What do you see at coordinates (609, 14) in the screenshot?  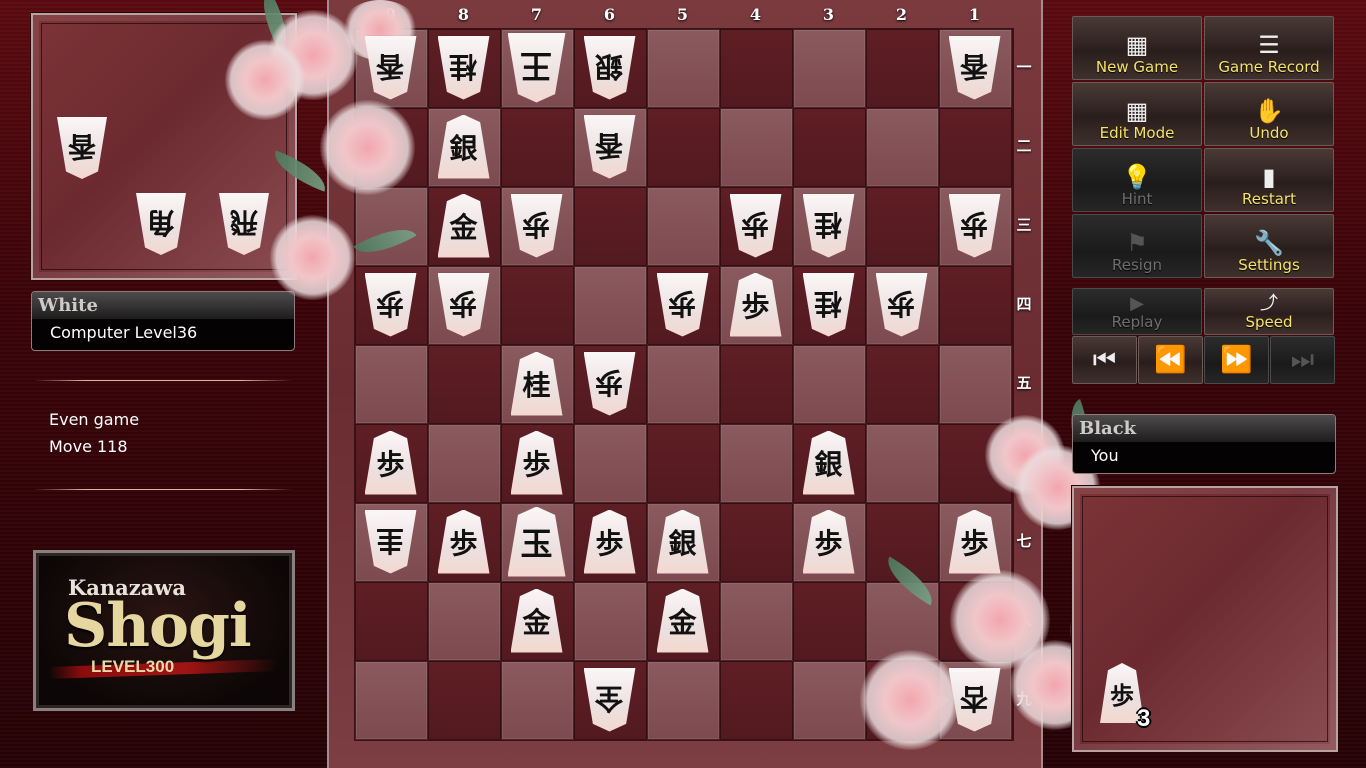 I see `file-label: 6` at bounding box center [609, 14].